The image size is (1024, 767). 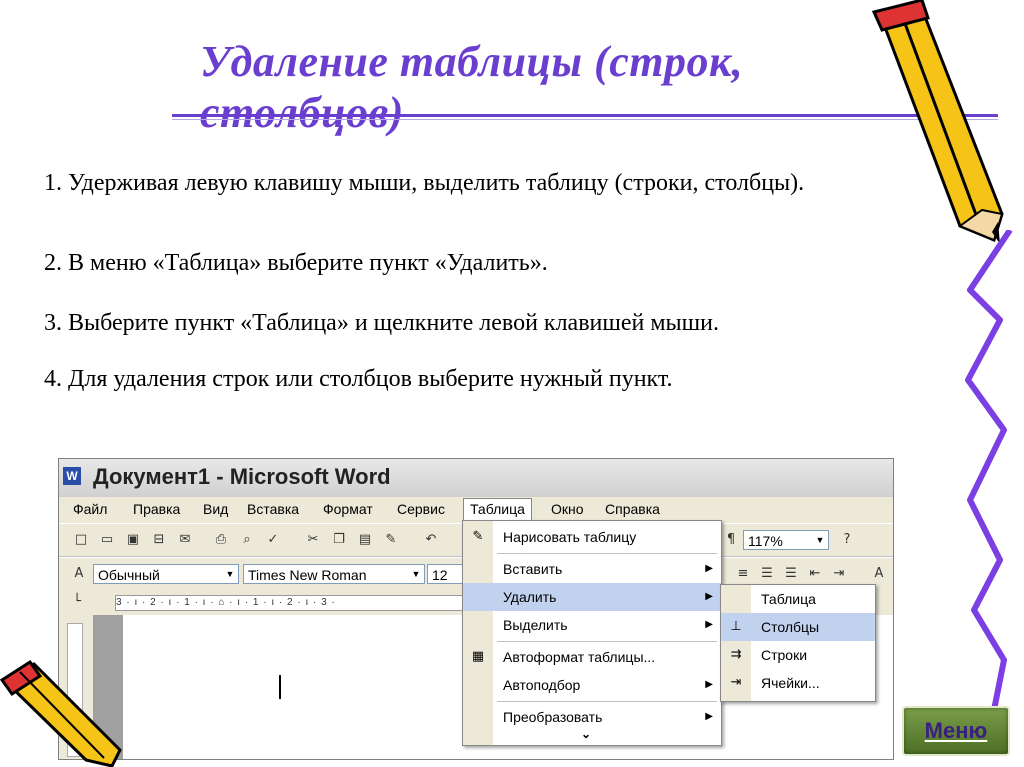 I want to click on copy-icon: ❐, so click(x=339, y=540).